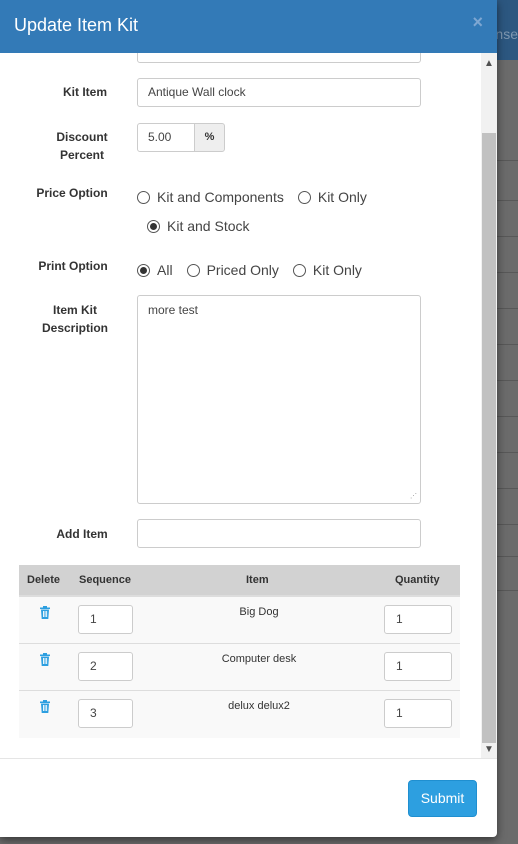 This screenshot has height=844, width=518. I want to click on radio-label-priced-only: Priced Only, so click(242, 270).